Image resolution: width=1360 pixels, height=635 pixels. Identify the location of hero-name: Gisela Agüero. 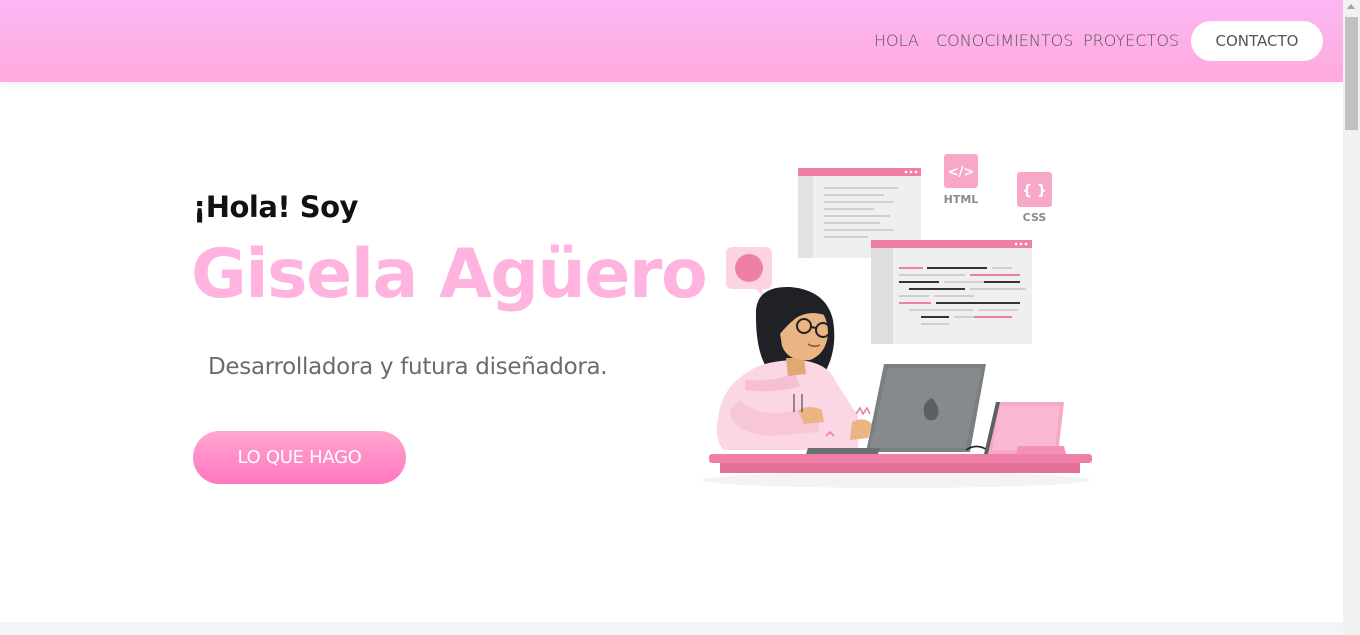
(449, 274).